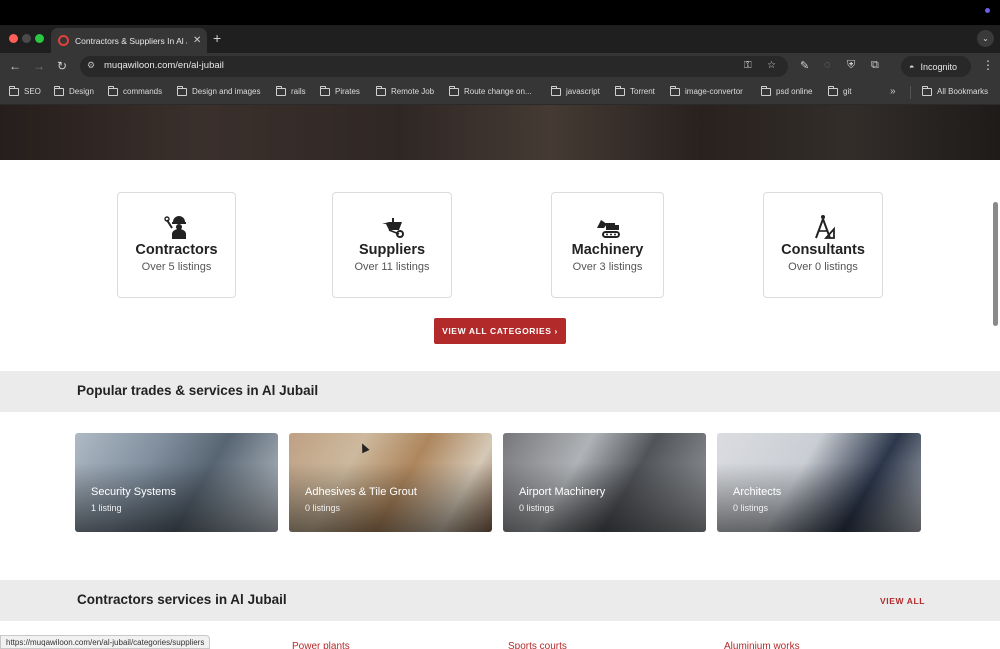 The image size is (1000, 649). What do you see at coordinates (604, 482) in the screenshot?
I see `trade-card-airport-machinery: Airport Machinery 0 listings` at bounding box center [604, 482].